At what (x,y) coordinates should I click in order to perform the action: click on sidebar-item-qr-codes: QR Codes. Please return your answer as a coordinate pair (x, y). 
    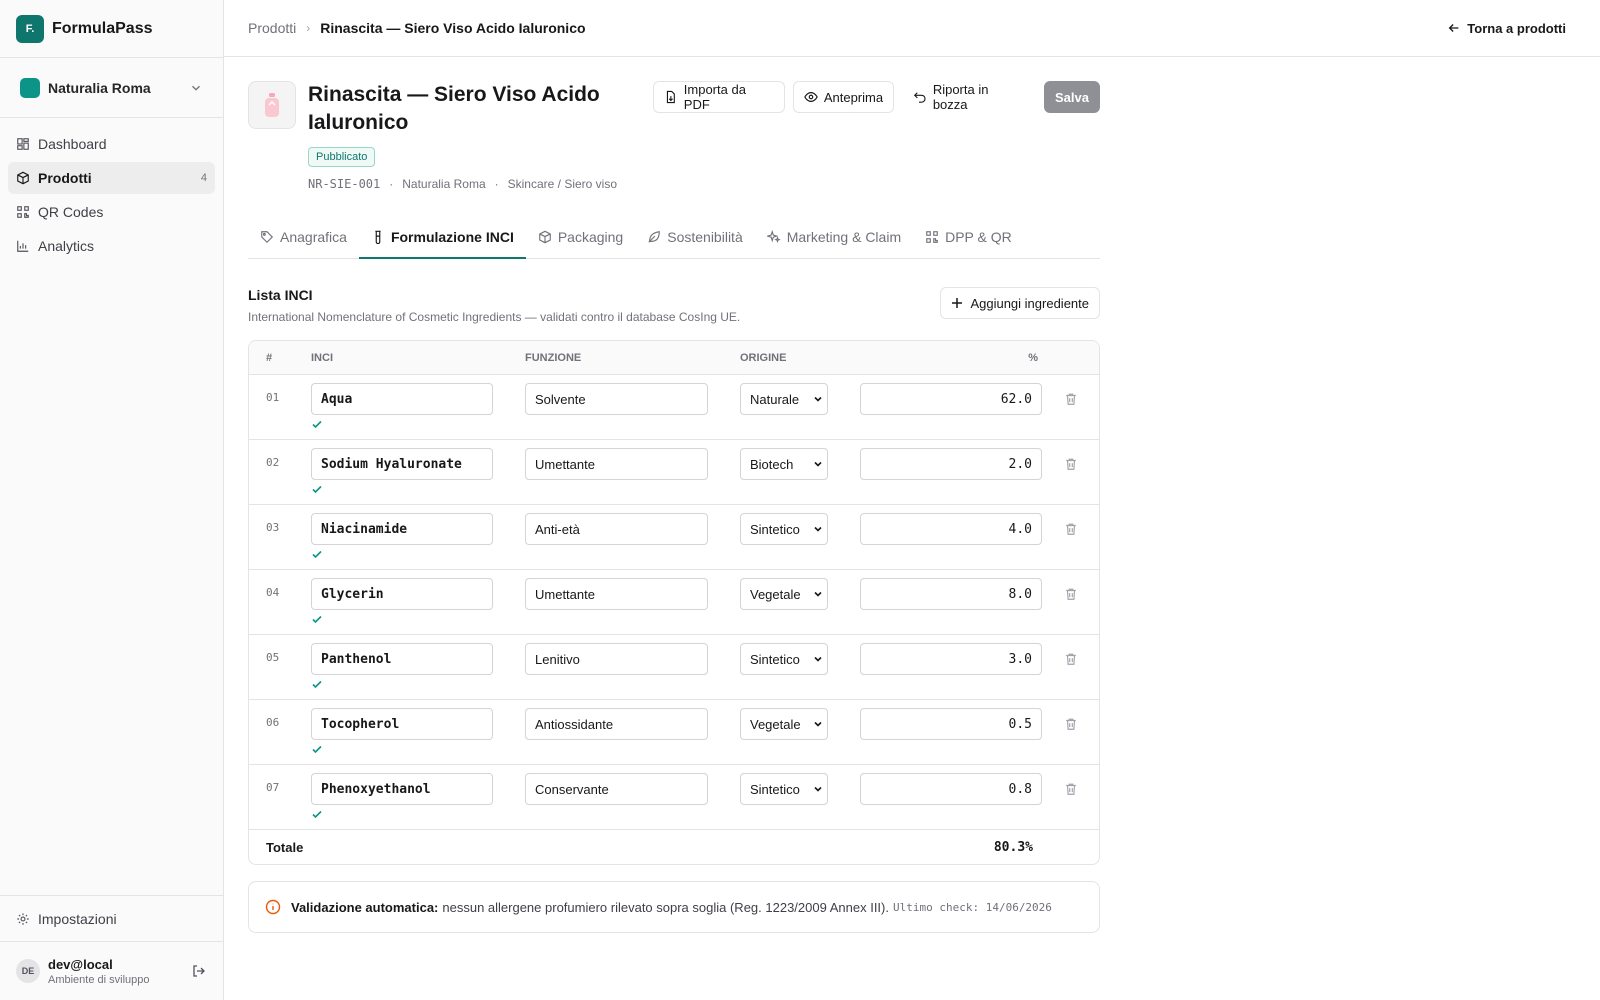
    Looking at the image, I should click on (111, 212).